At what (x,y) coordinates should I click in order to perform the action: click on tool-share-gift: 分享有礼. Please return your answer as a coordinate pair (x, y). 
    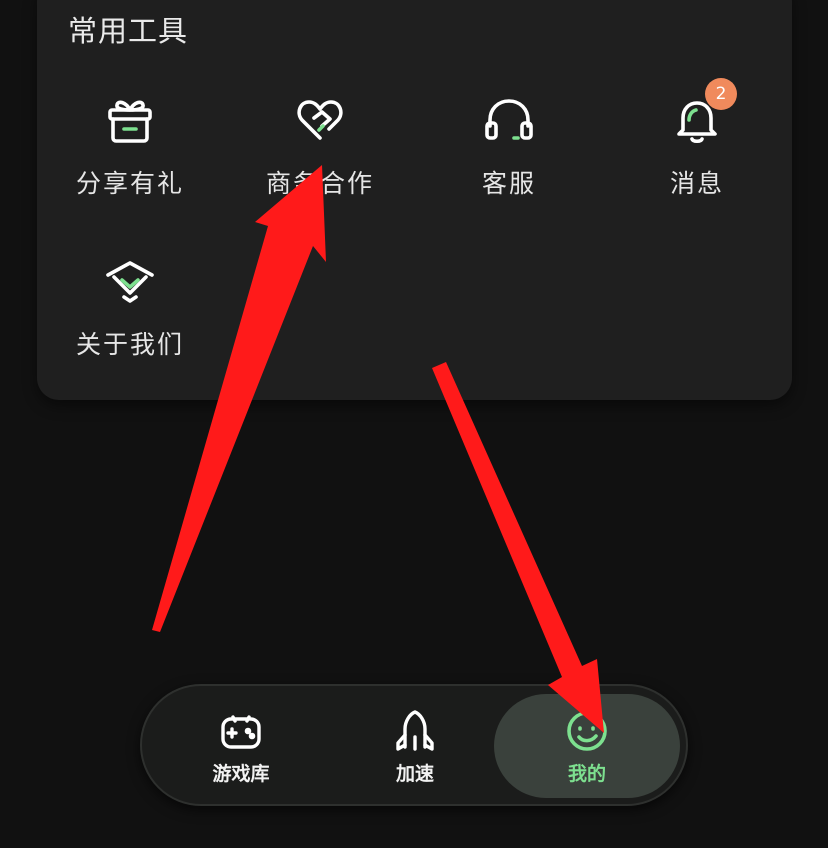
    Looking at the image, I should click on (130, 152).